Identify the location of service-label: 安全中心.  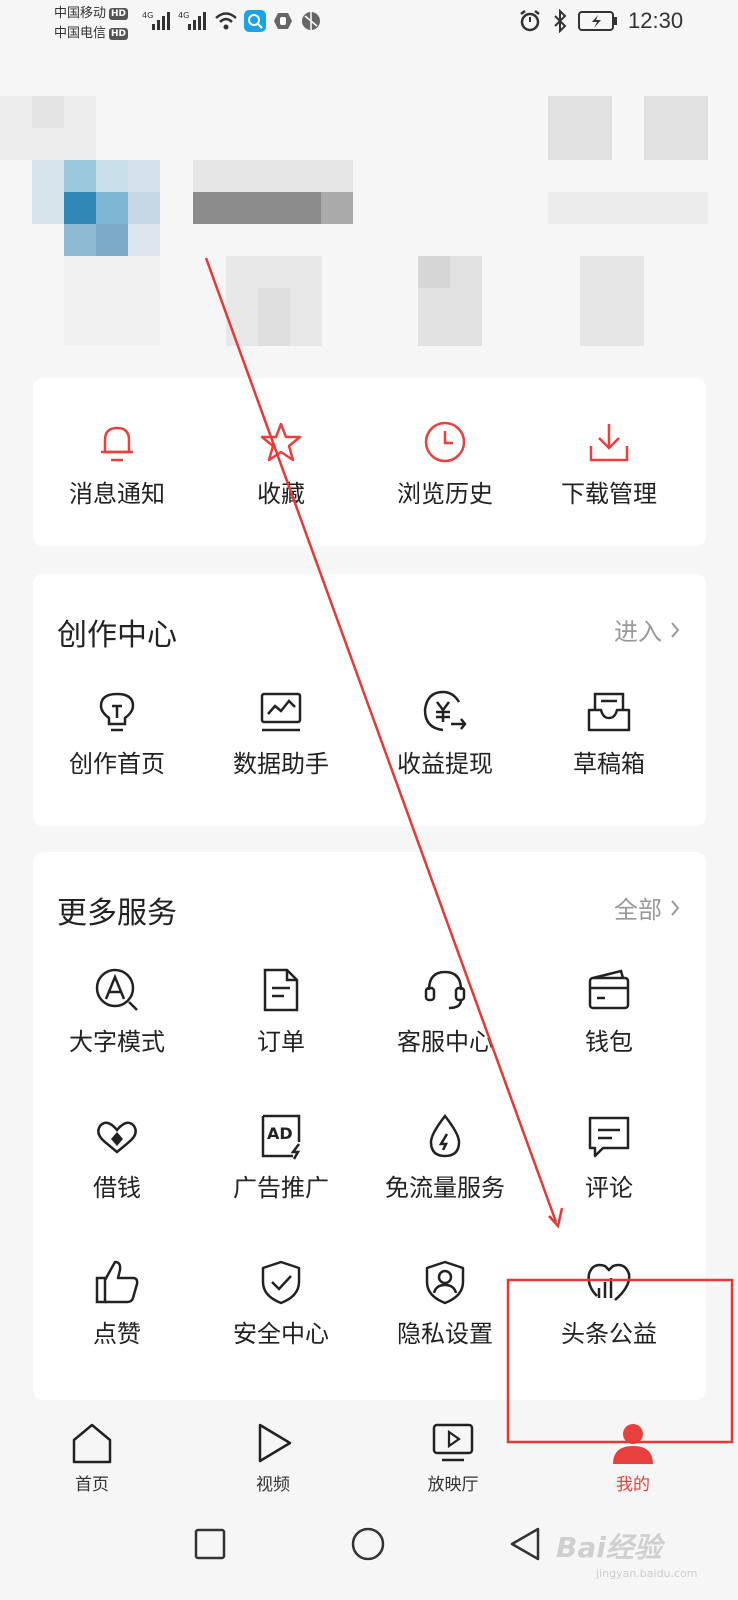
(281, 1334).